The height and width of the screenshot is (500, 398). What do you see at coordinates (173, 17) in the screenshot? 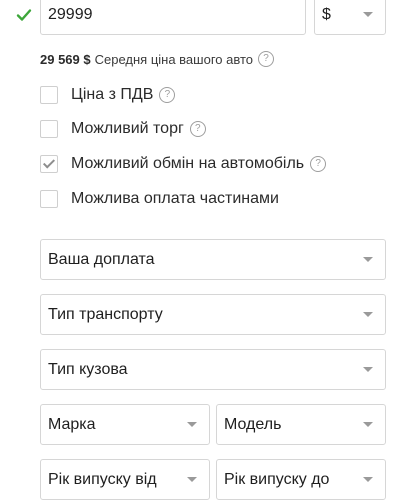
I see `price-input: 29999` at bounding box center [173, 17].